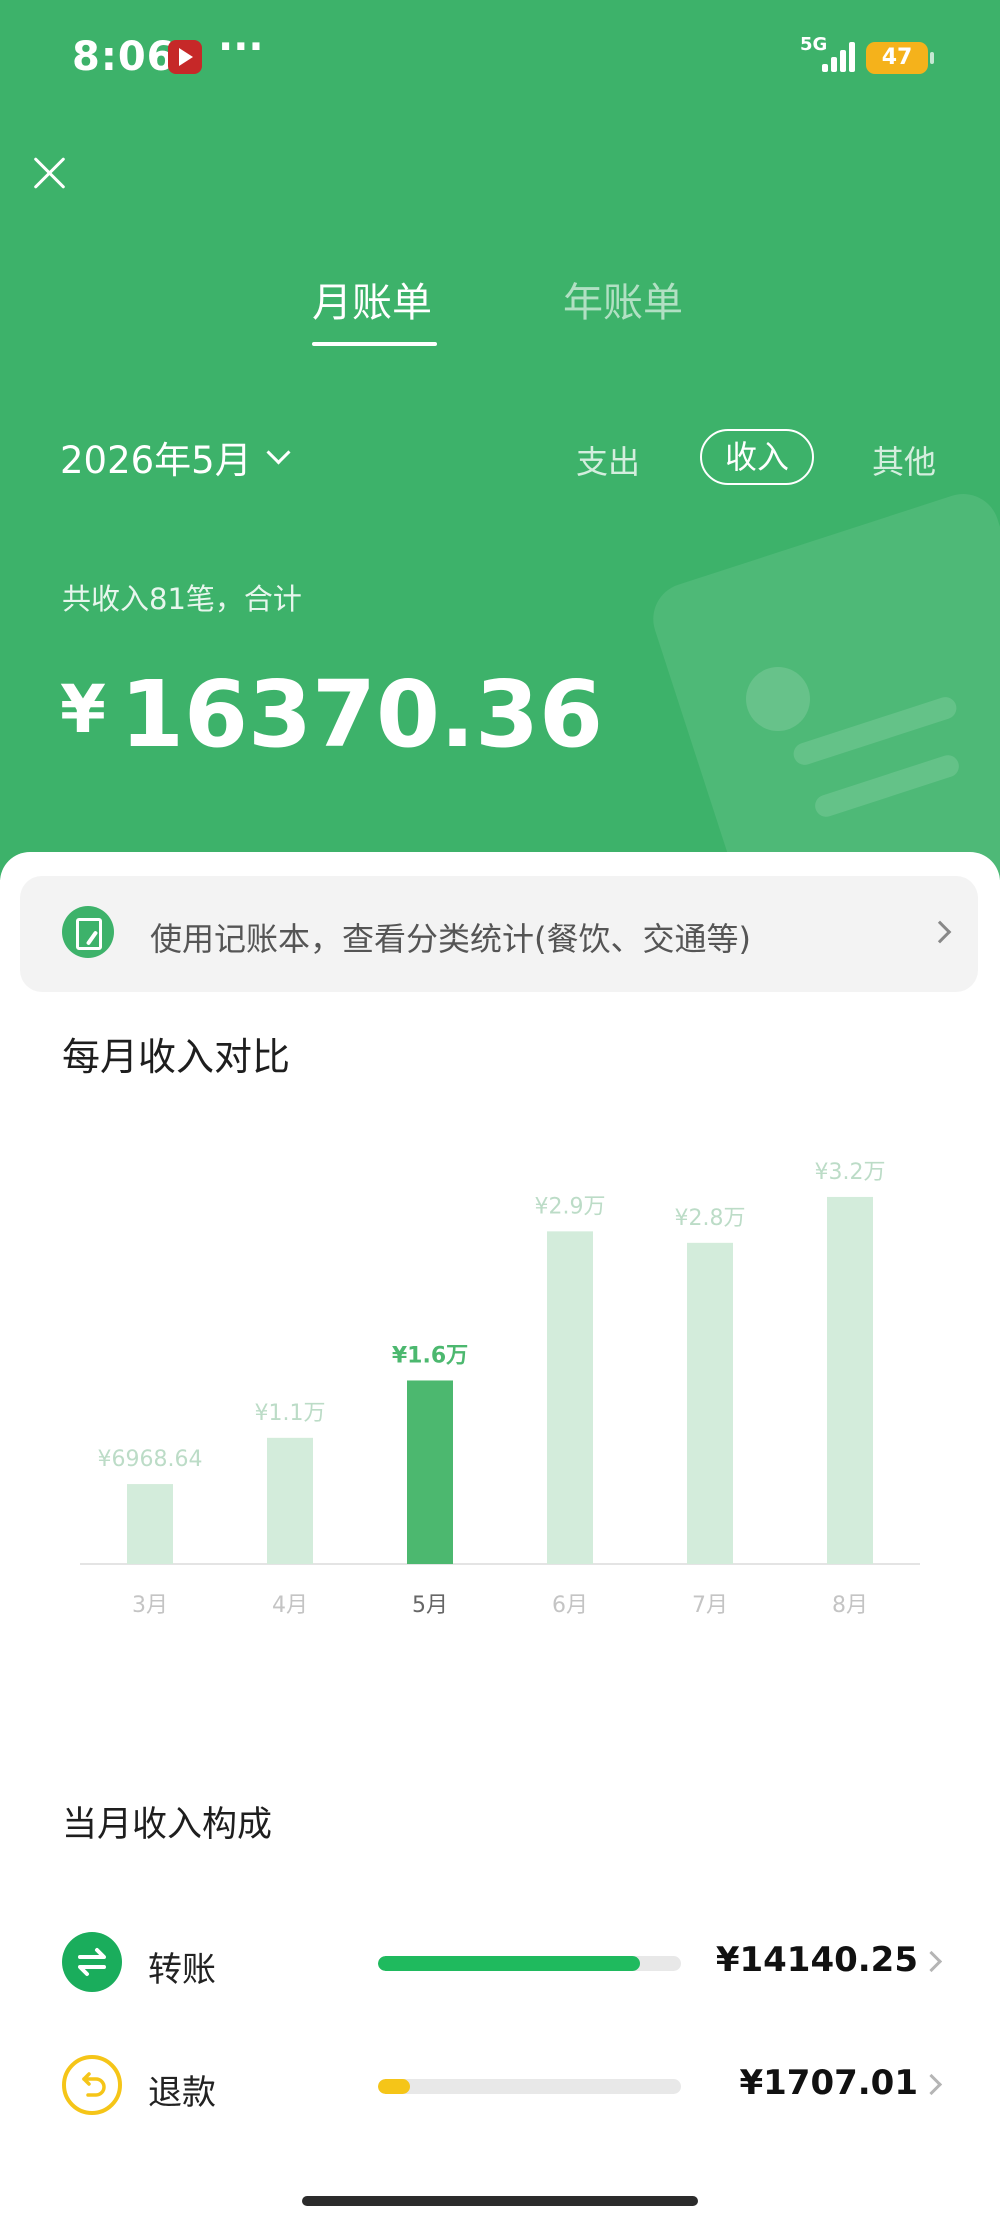 Image resolution: width=1000 pixels, height=2222 pixels. I want to click on chart-bar-6月, so click(570, 1397).